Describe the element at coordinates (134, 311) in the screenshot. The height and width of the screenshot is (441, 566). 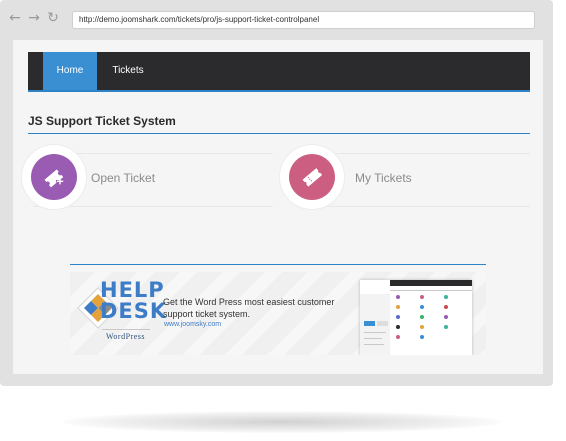
I see `desk-text: DESK` at that location.